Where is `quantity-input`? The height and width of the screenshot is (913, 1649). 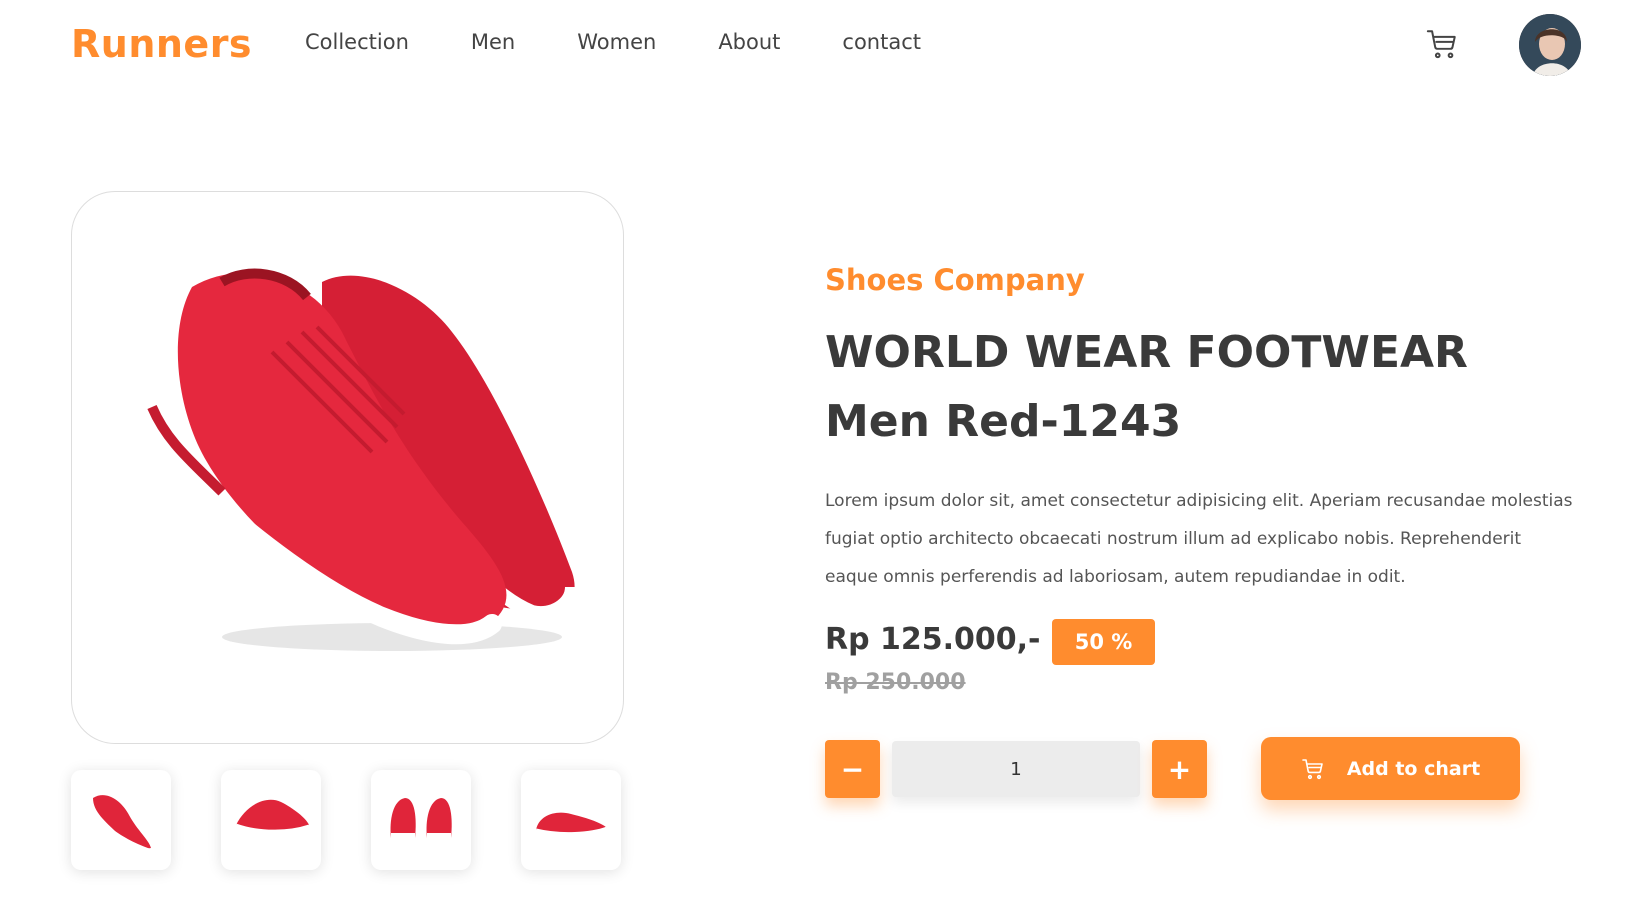 quantity-input is located at coordinates (1016, 769).